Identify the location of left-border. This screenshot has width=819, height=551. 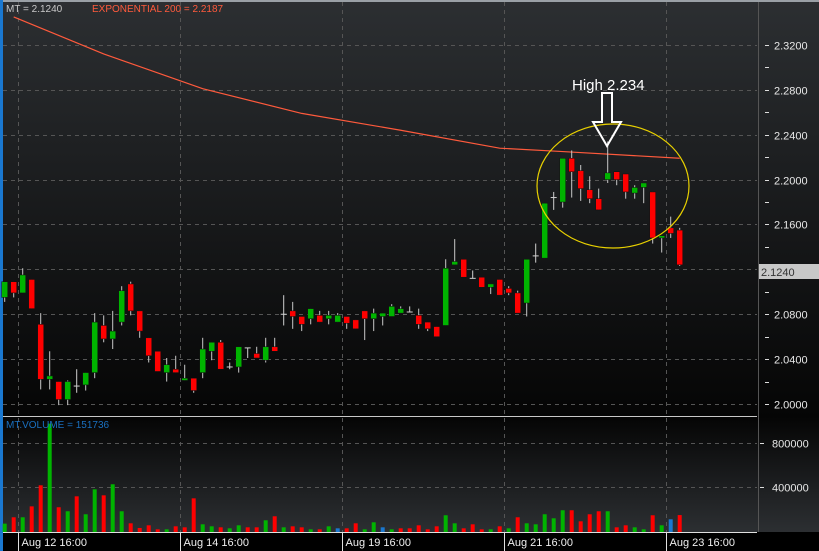
(1, 275).